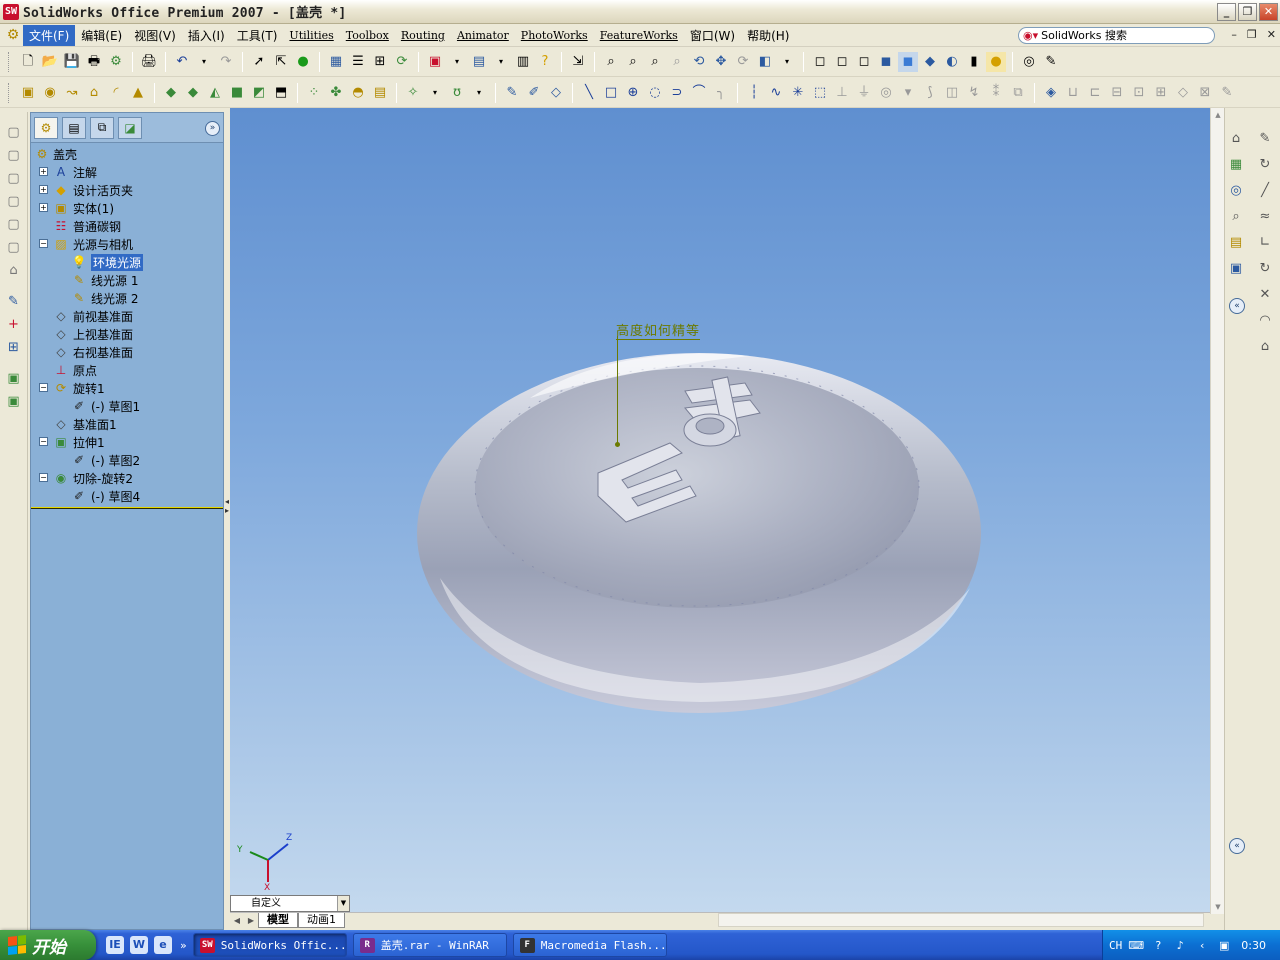 Image resolution: width=1280 pixels, height=960 pixels. Describe the element at coordinates (193, 93) in the screenshot. I see `draft-icon: ◆` at that location.